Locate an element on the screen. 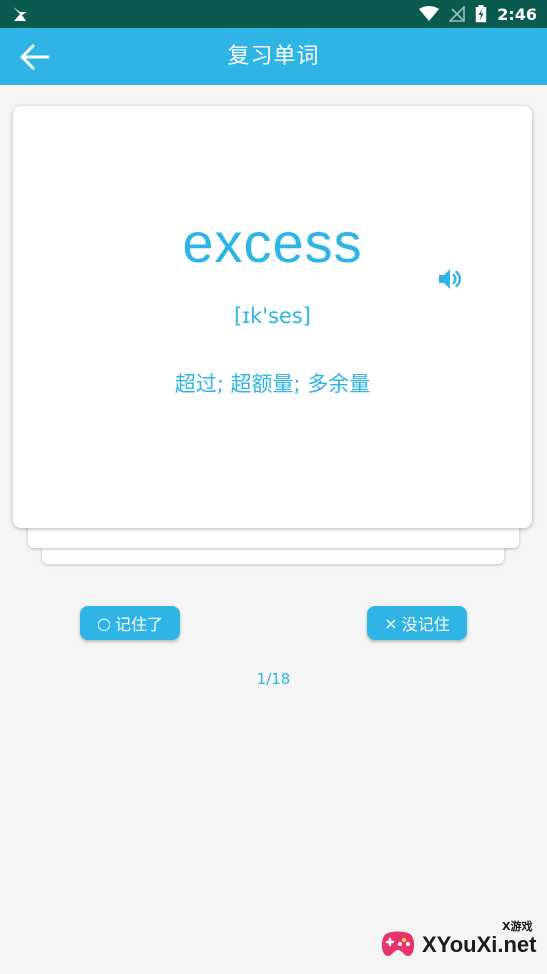 This screenshot has height=974, width=547. status-bar: 2:46 is located at coordinates (273, 14).